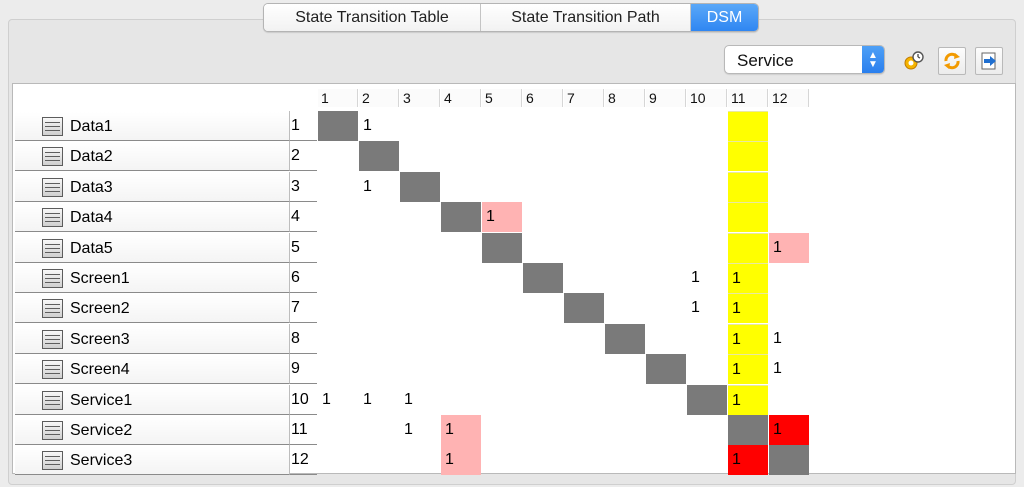 This screenshot has width=1024, height=487. Describe the element at coordinates (101, 430) in the screenshot. I see `row-label: Service2` at that location.